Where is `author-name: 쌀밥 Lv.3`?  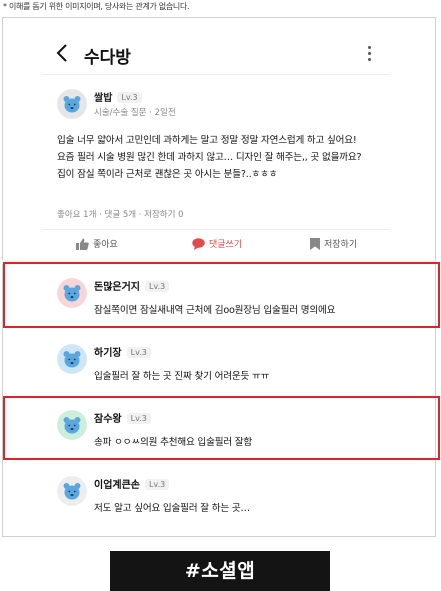 author-name: 쌀밥 Lv.3 is located at coordinates (118, 96).